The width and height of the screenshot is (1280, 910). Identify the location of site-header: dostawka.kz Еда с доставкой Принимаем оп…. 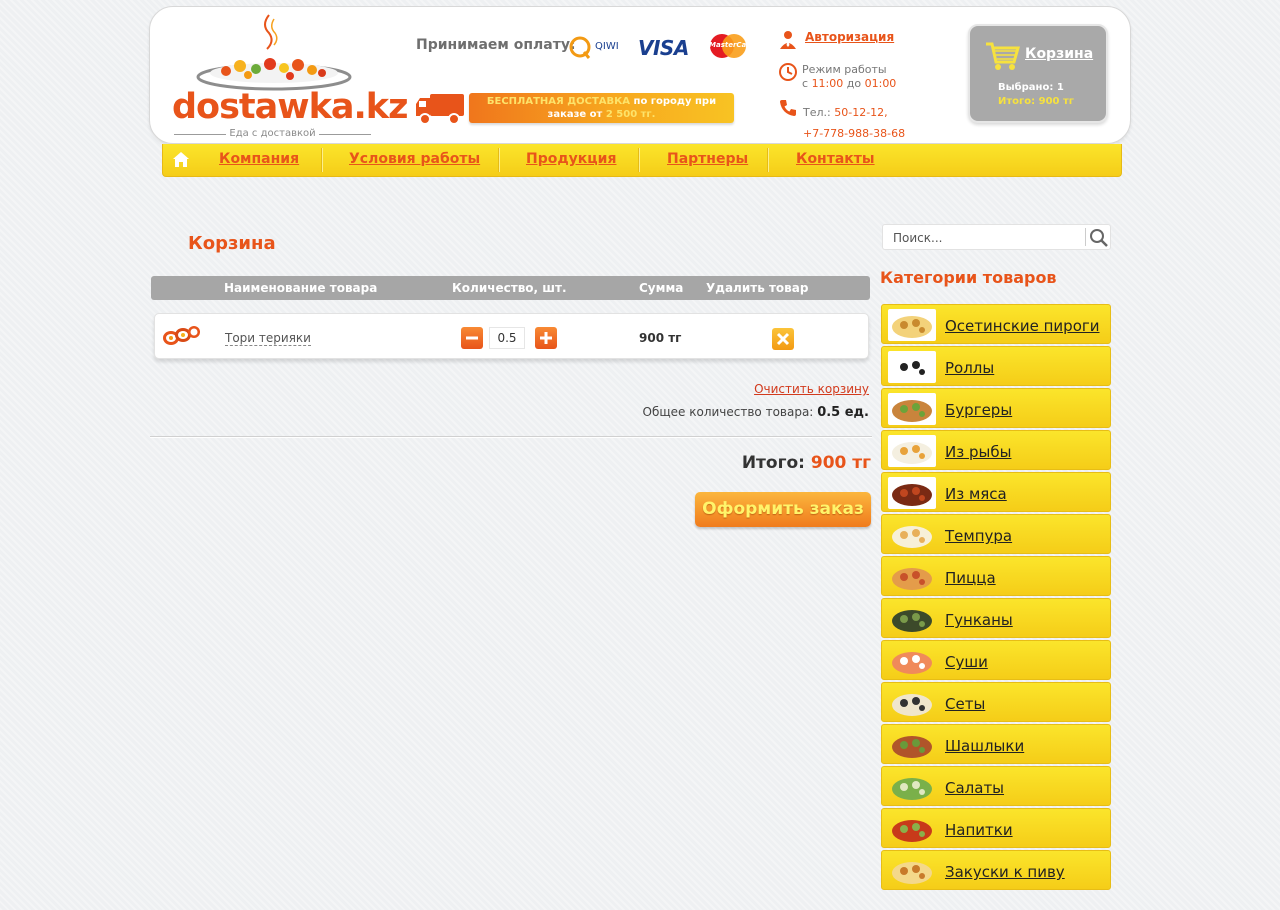
(640, 75).